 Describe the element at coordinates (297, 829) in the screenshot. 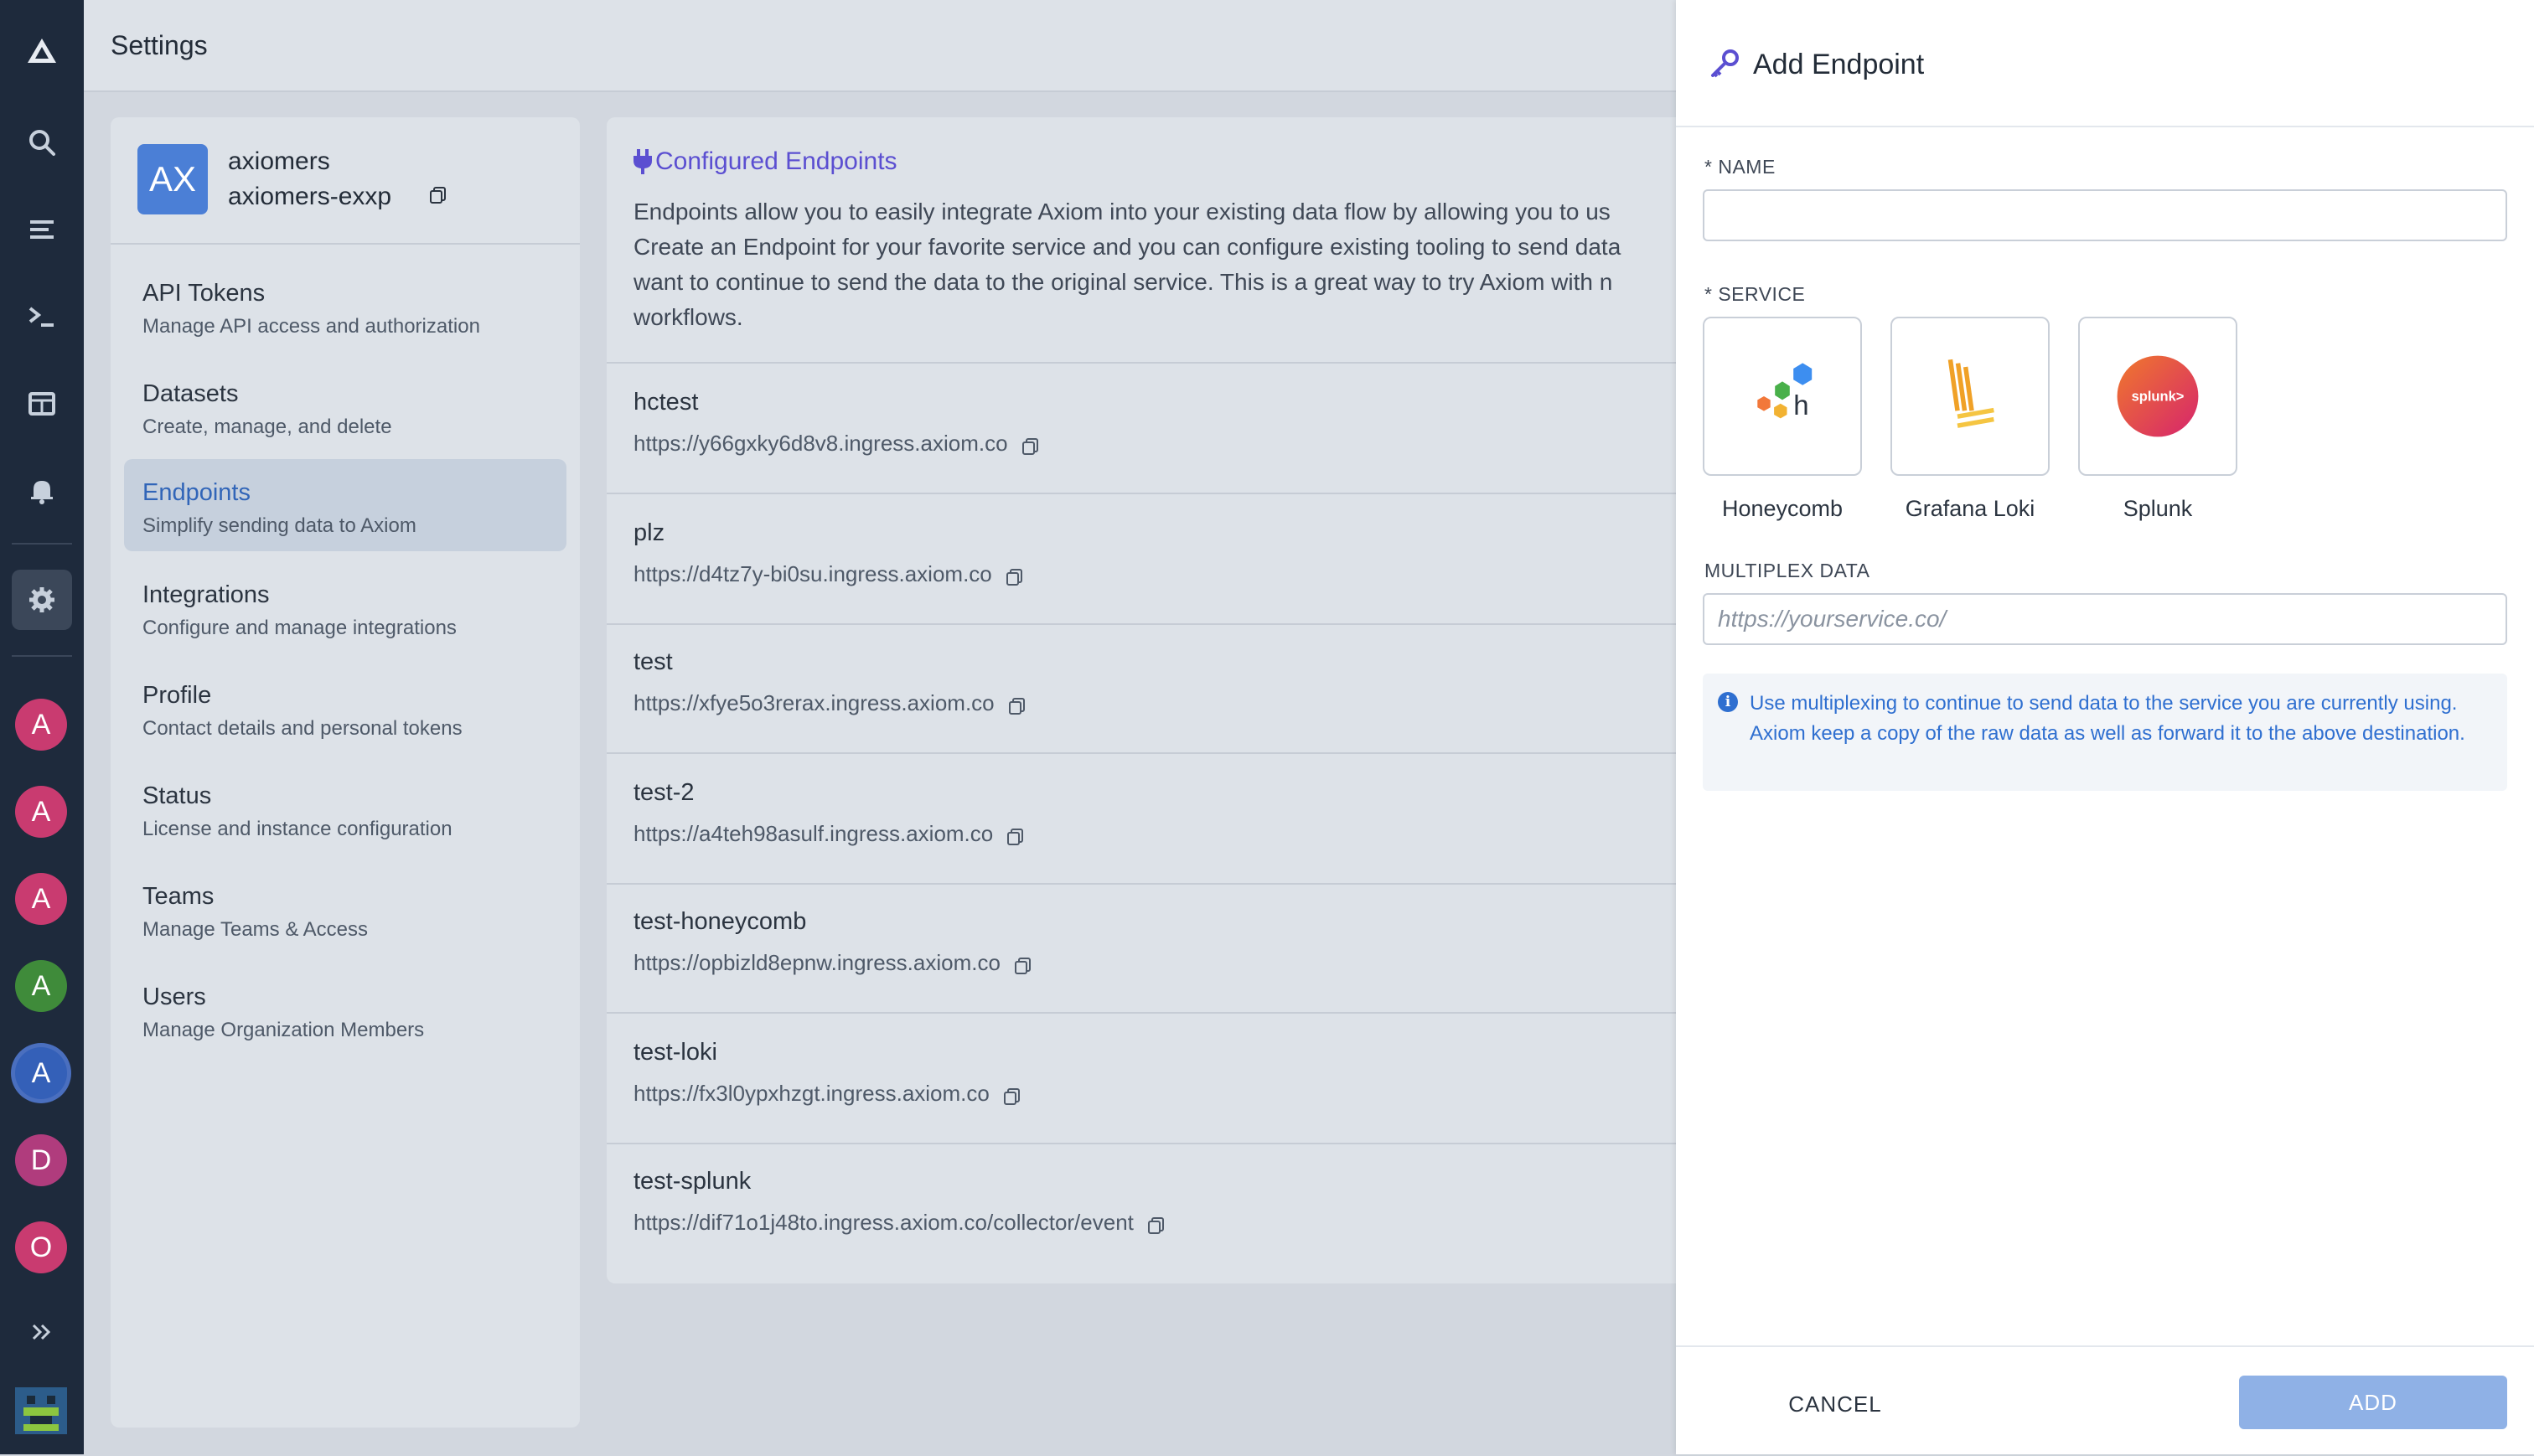

I see `nav-description: License and instance configuration` at that location.